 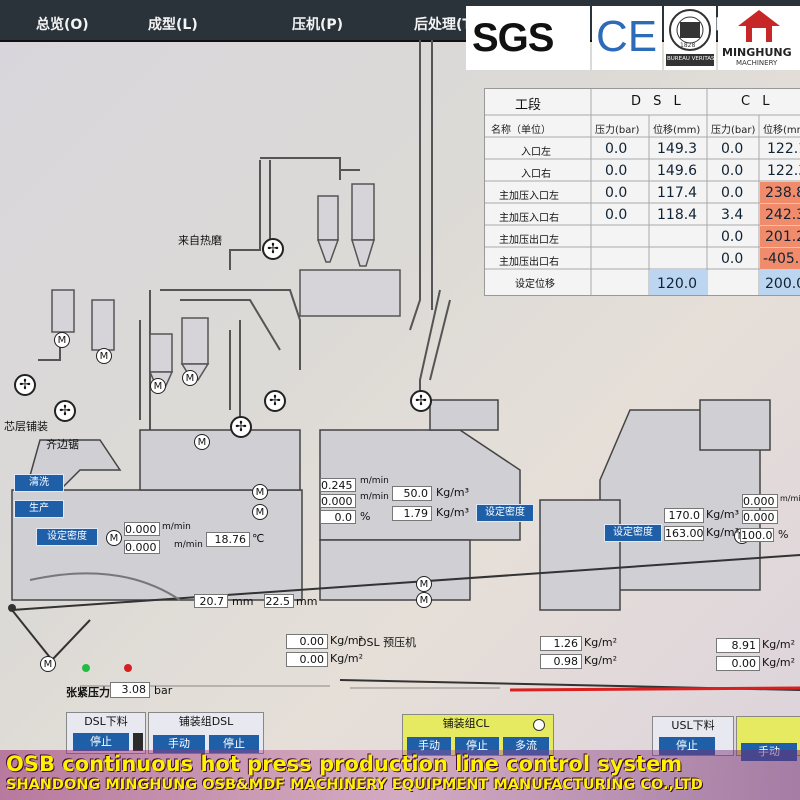 What do you see at coordinates (633, 533) in the screenshot?
I see `set-density-button-right: 设定密度` at bounding box center [633, 533].